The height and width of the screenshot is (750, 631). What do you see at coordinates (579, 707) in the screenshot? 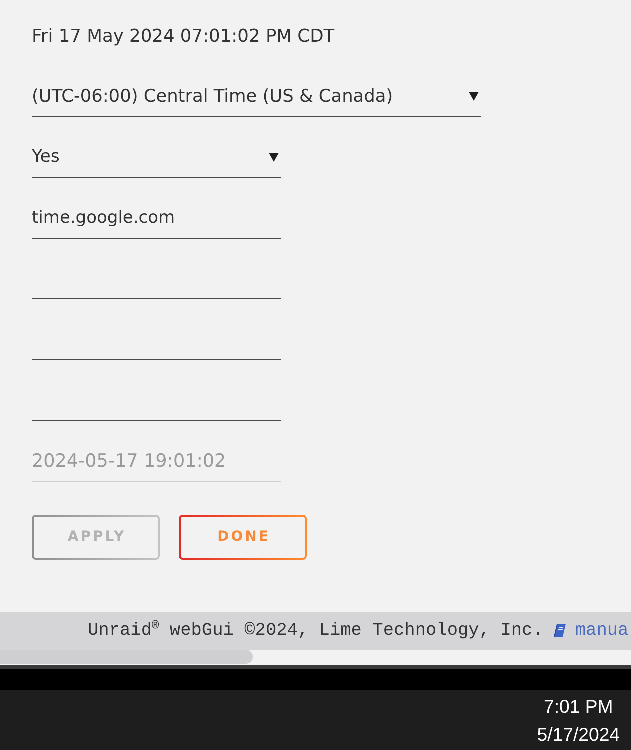
I see `clock-time: 7:01 PM` at bounding box center [579, 707].